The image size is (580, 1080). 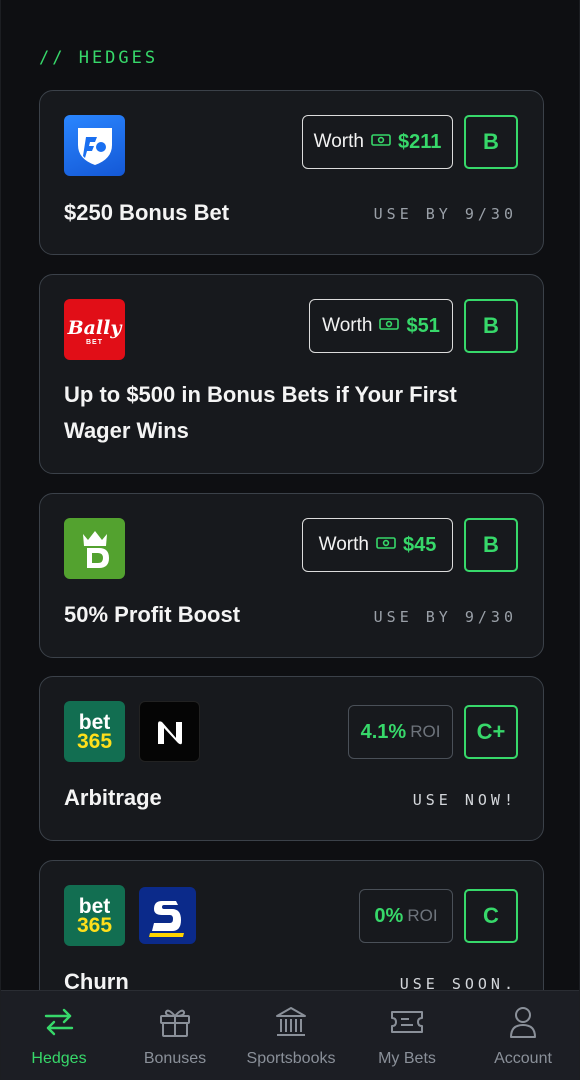 I want to click on hedge-card-draftkings: Worth $45 B 50% Profit Boost USE BY 9/30, so click(x=291, y=575).